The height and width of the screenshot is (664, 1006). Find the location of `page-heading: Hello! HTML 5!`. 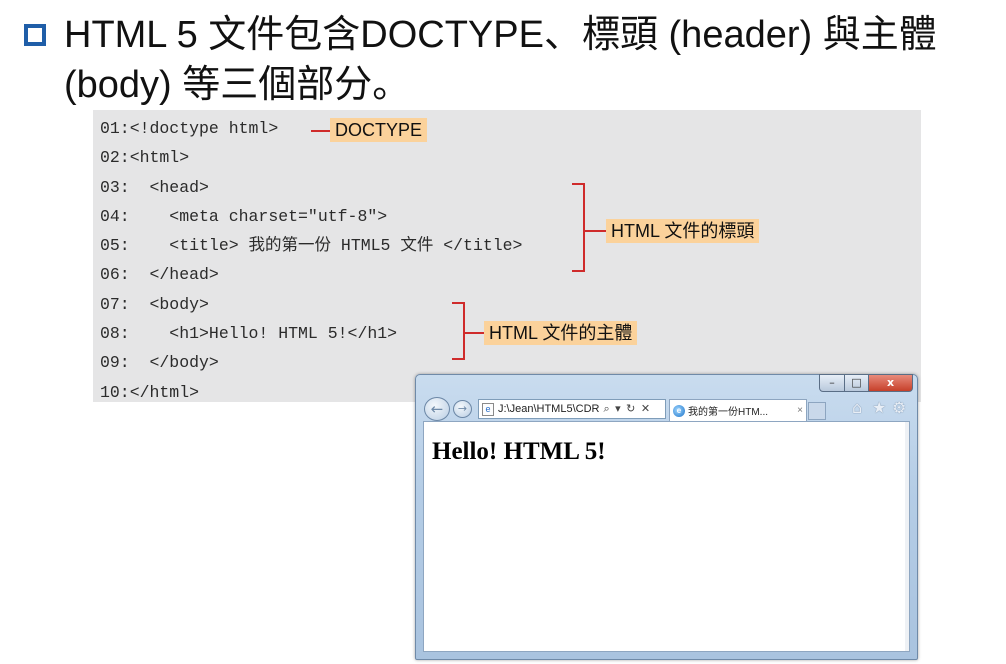

page-heading: Hello! HTML 5! is located at coordinates (519, 451).